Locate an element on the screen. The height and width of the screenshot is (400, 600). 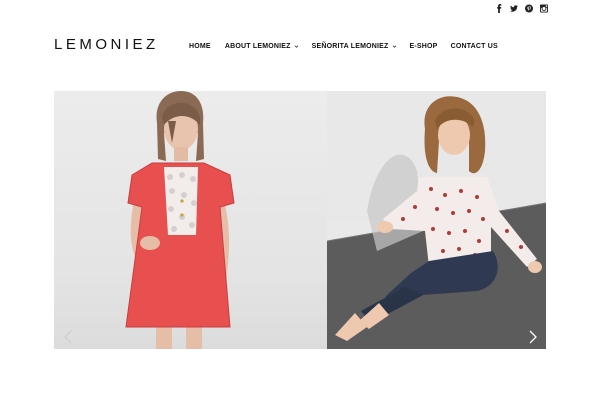
nav-item-label: HOME is located at coordinates (200, 46).